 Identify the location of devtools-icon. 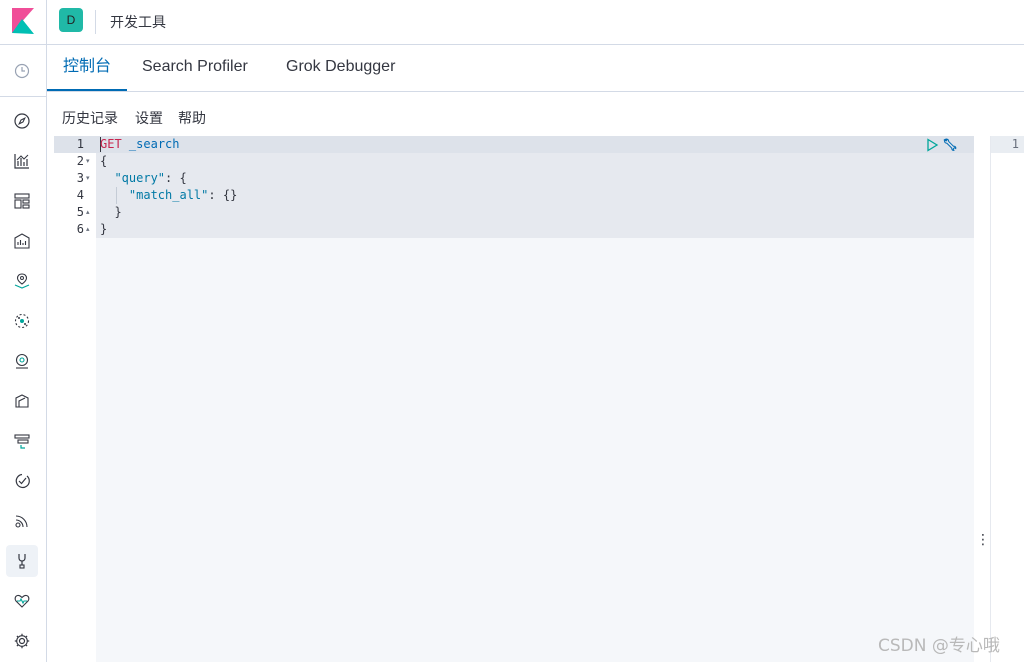
(22, 561).